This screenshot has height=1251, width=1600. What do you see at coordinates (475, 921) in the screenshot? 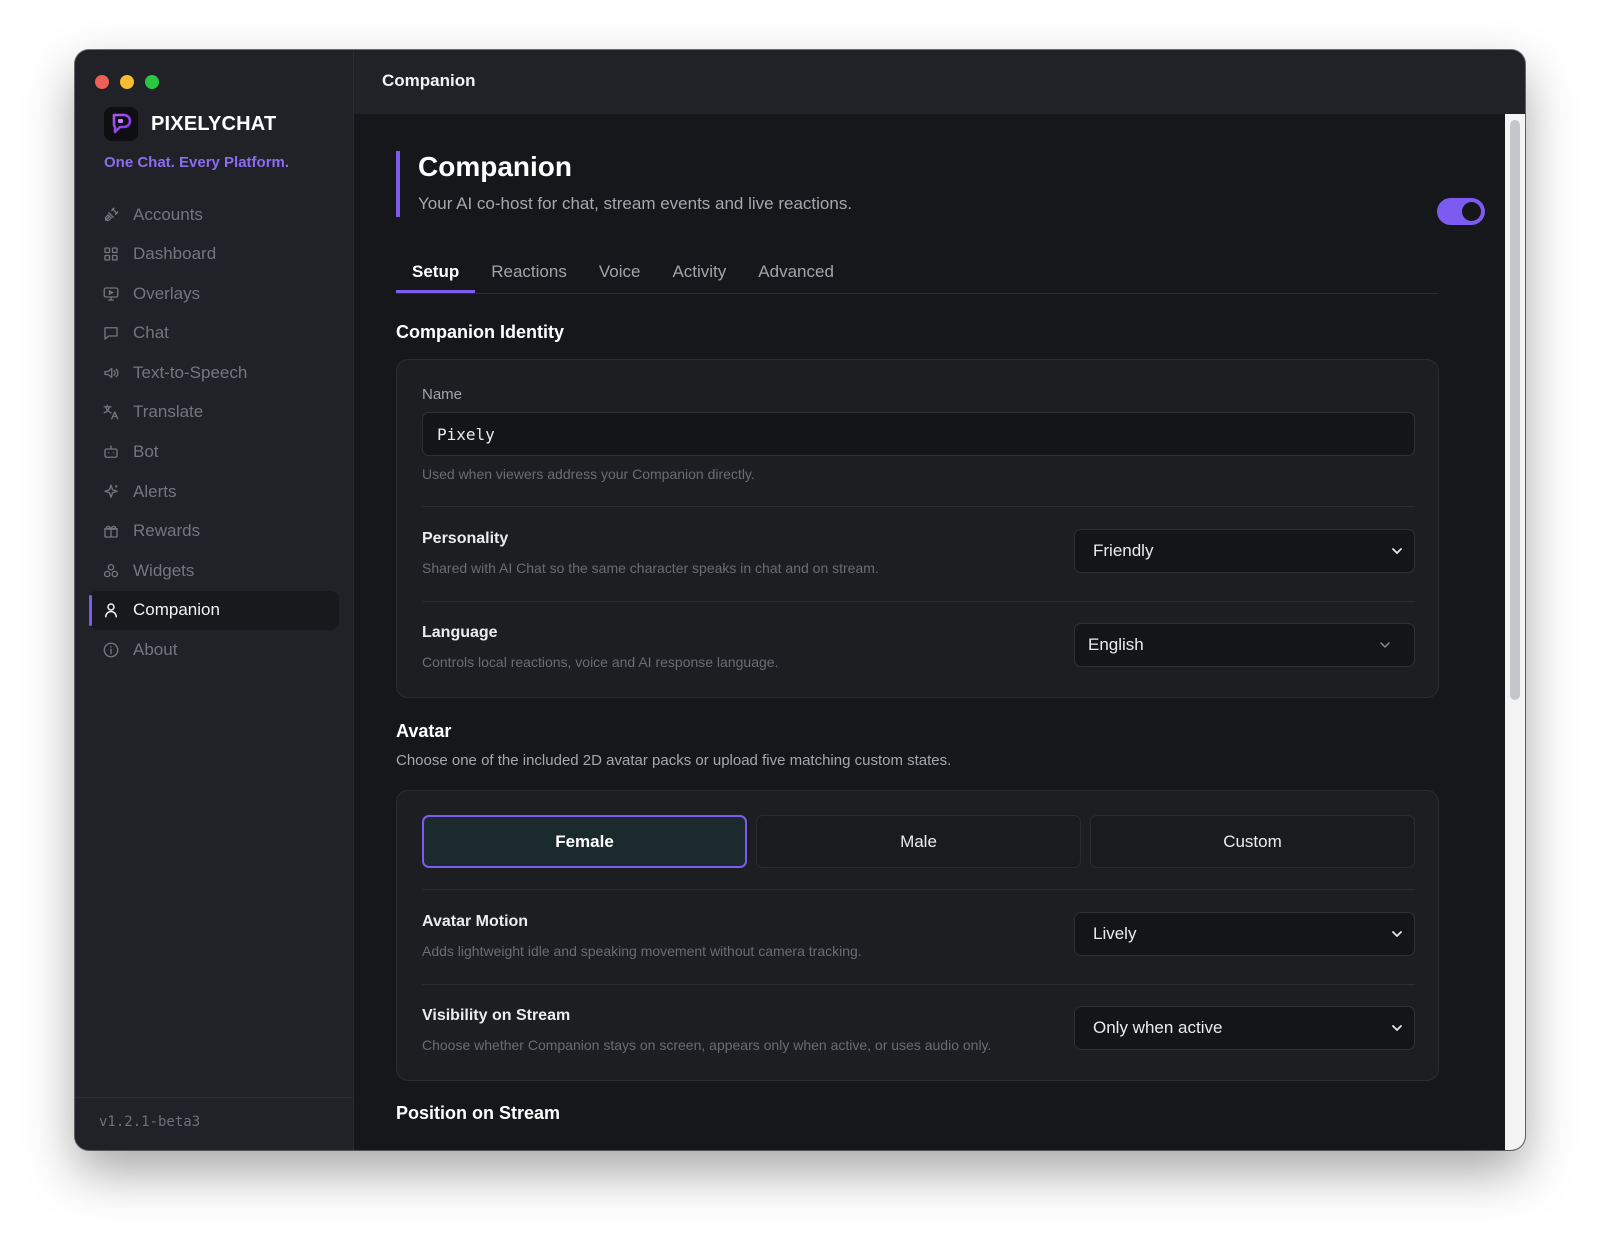
I see `avatar-motion-label: Avatar Motion` at bounding box center [475, 921].